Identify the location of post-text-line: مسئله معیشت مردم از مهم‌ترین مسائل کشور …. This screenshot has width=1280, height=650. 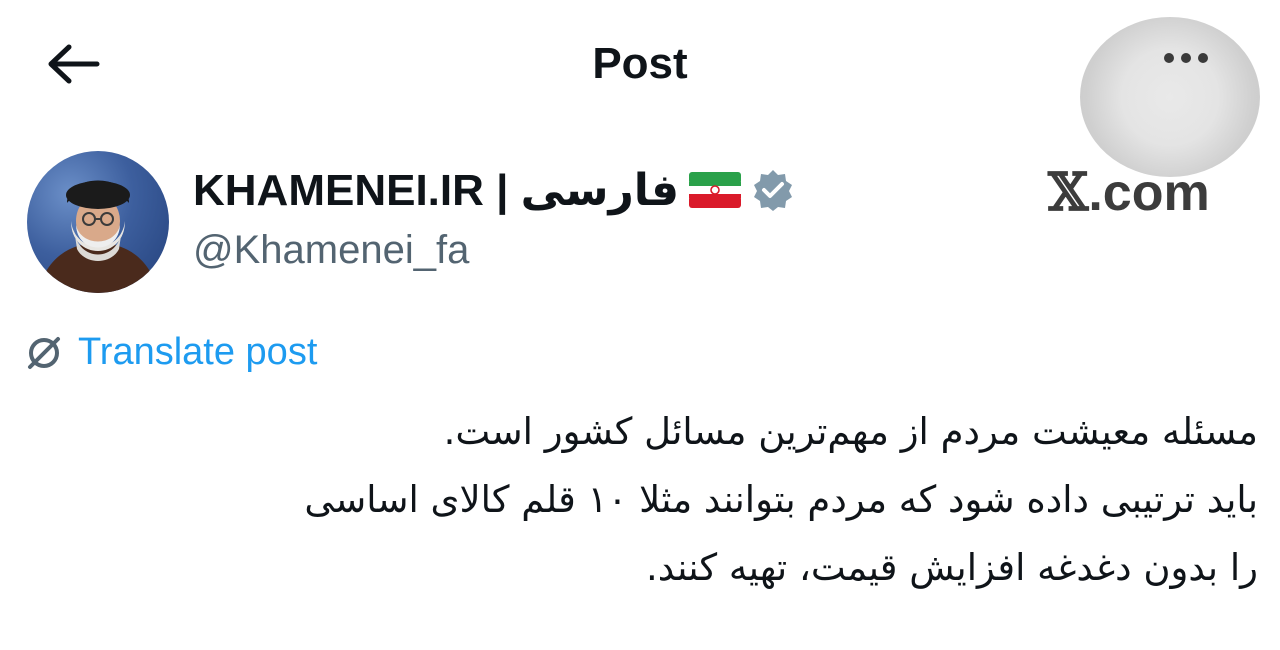
(850, 431).